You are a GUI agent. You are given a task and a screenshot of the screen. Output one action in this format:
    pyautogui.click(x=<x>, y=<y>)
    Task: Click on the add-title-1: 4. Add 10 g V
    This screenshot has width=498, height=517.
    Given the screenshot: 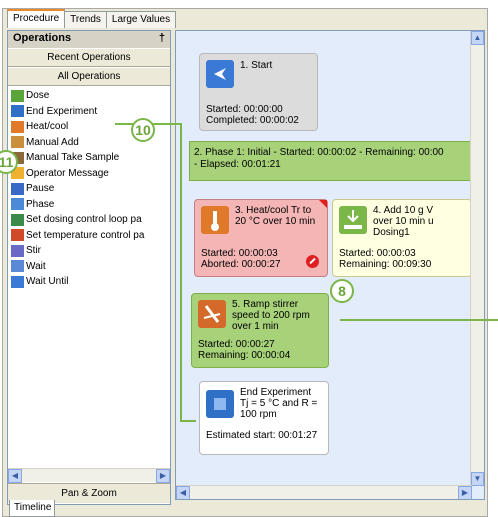 What is the action you would take?
    pyautogui.click(x=403, y=210)
    